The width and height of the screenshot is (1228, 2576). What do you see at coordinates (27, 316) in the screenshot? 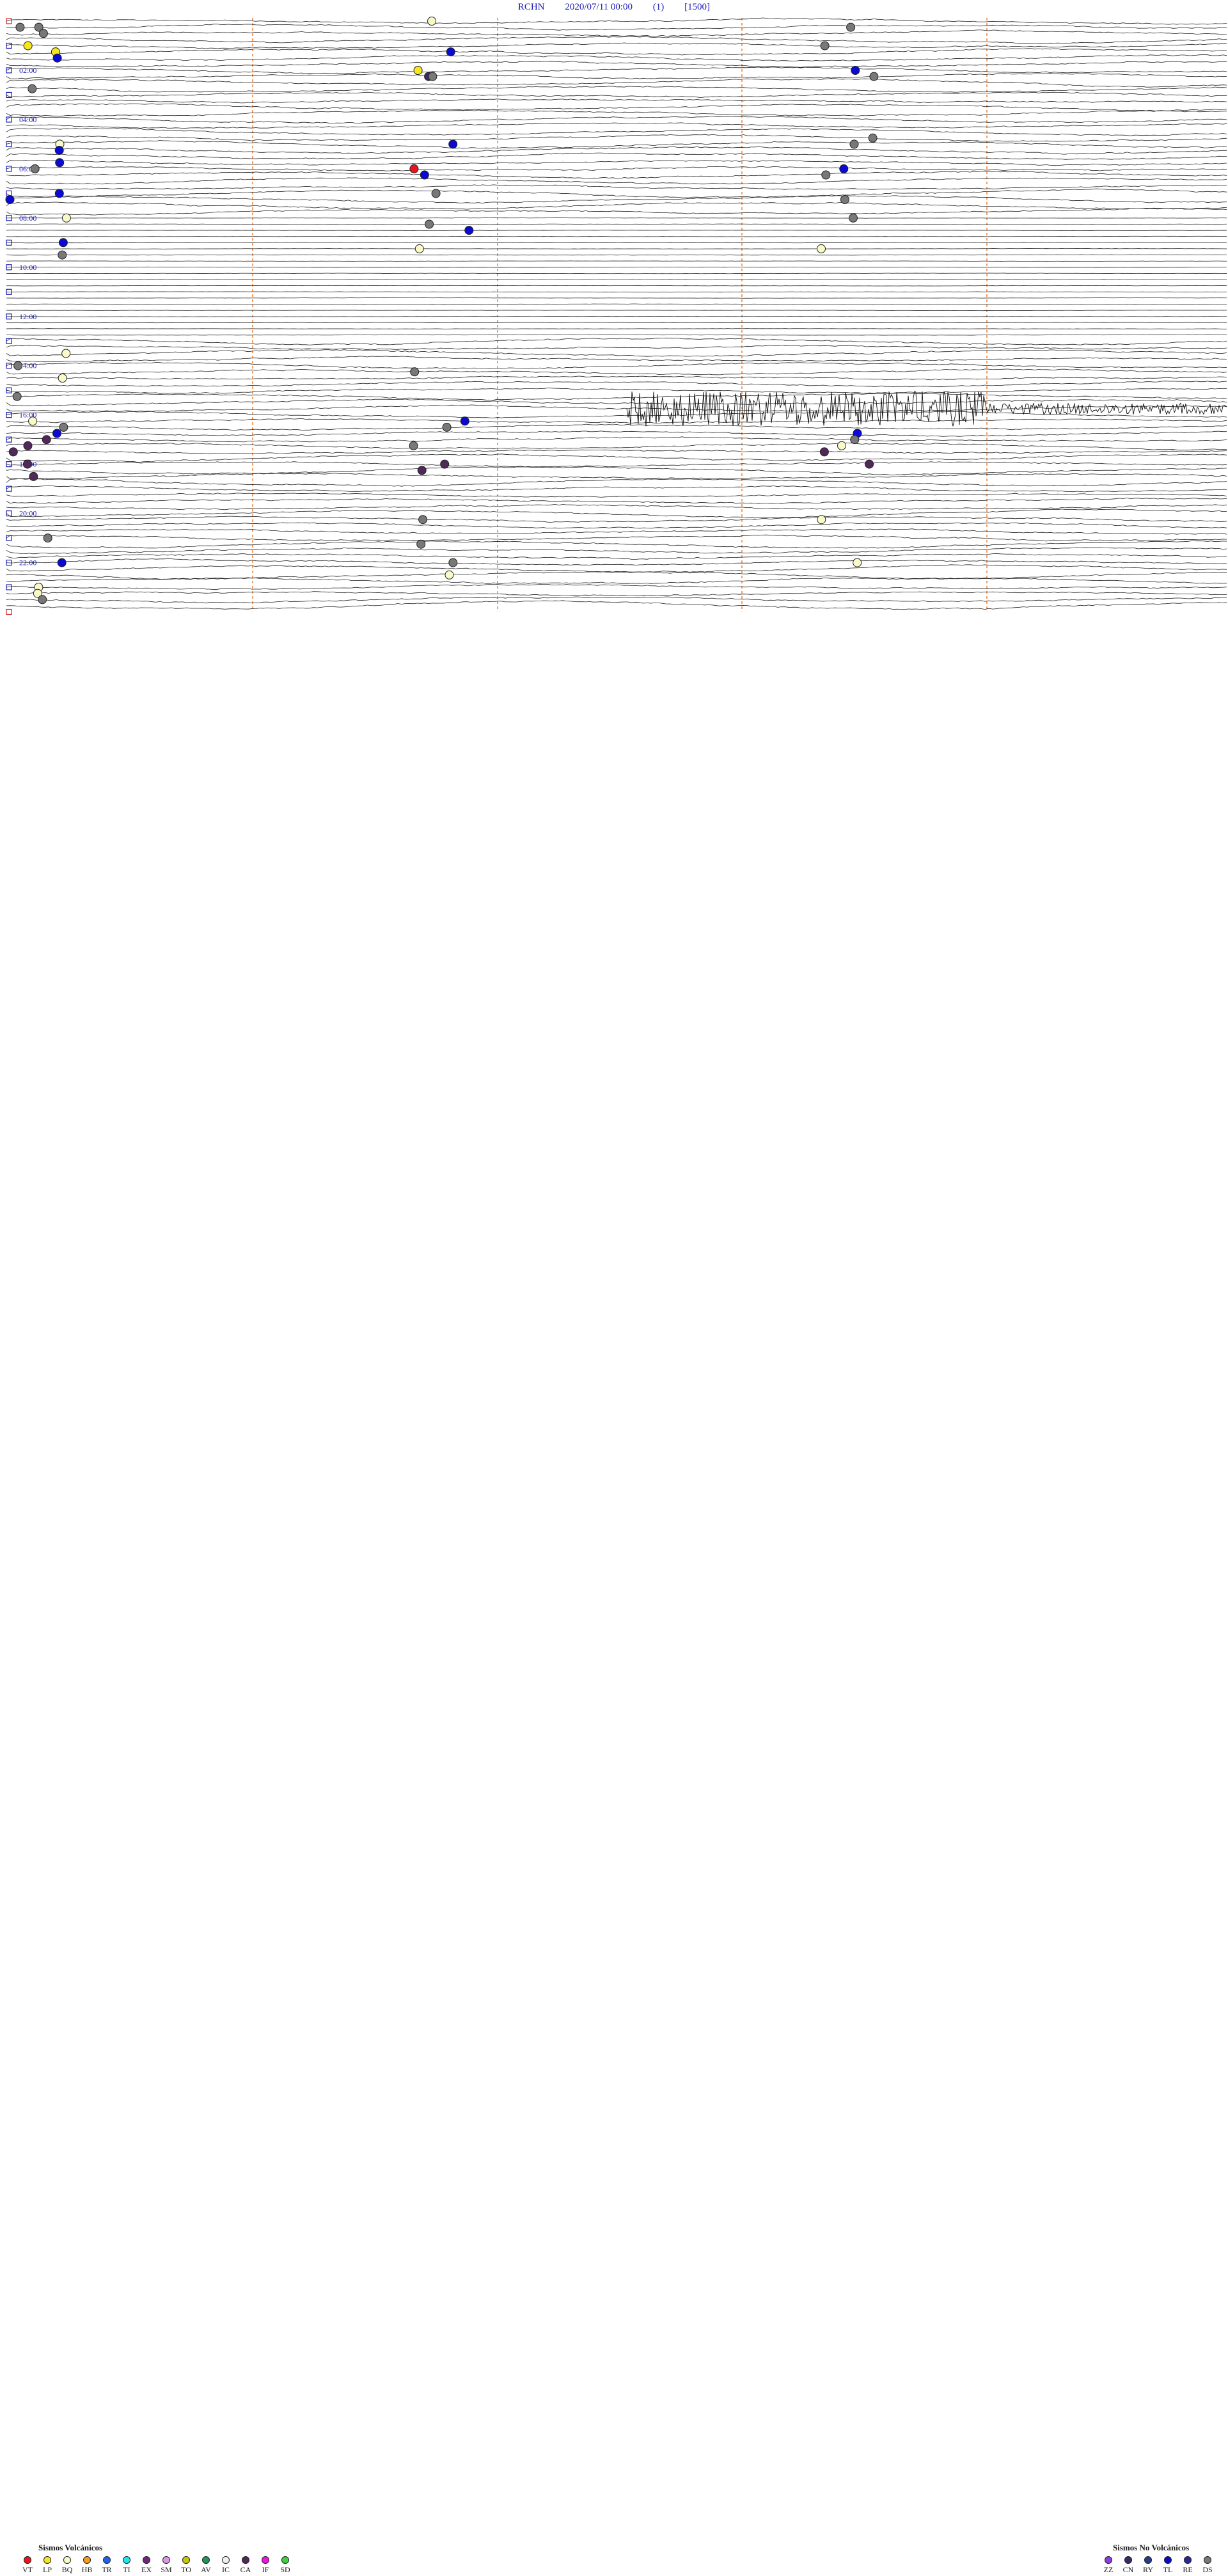
I see `hour-label: 12:00` at bounding box center [27, 316].